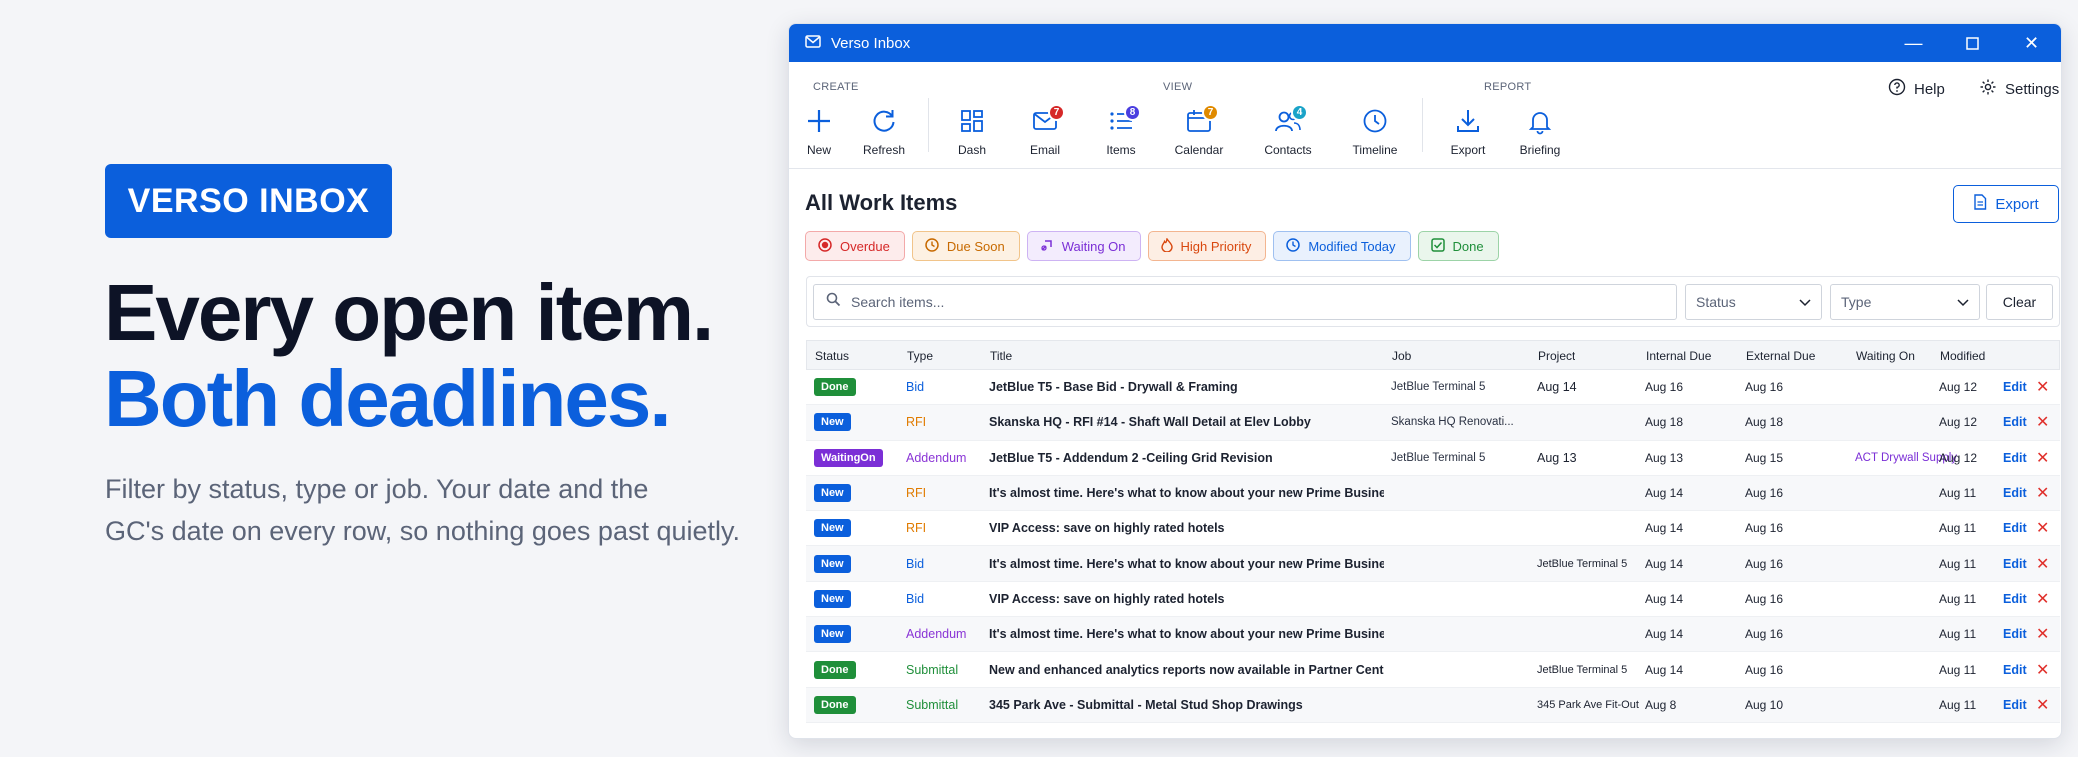 Image resolution: width=2078 pixels, height=757 pixels. What do you see at coordinates (1916, 89) in the screenshot?
I see `help-button: Help` at bounding box center [1916, 89].